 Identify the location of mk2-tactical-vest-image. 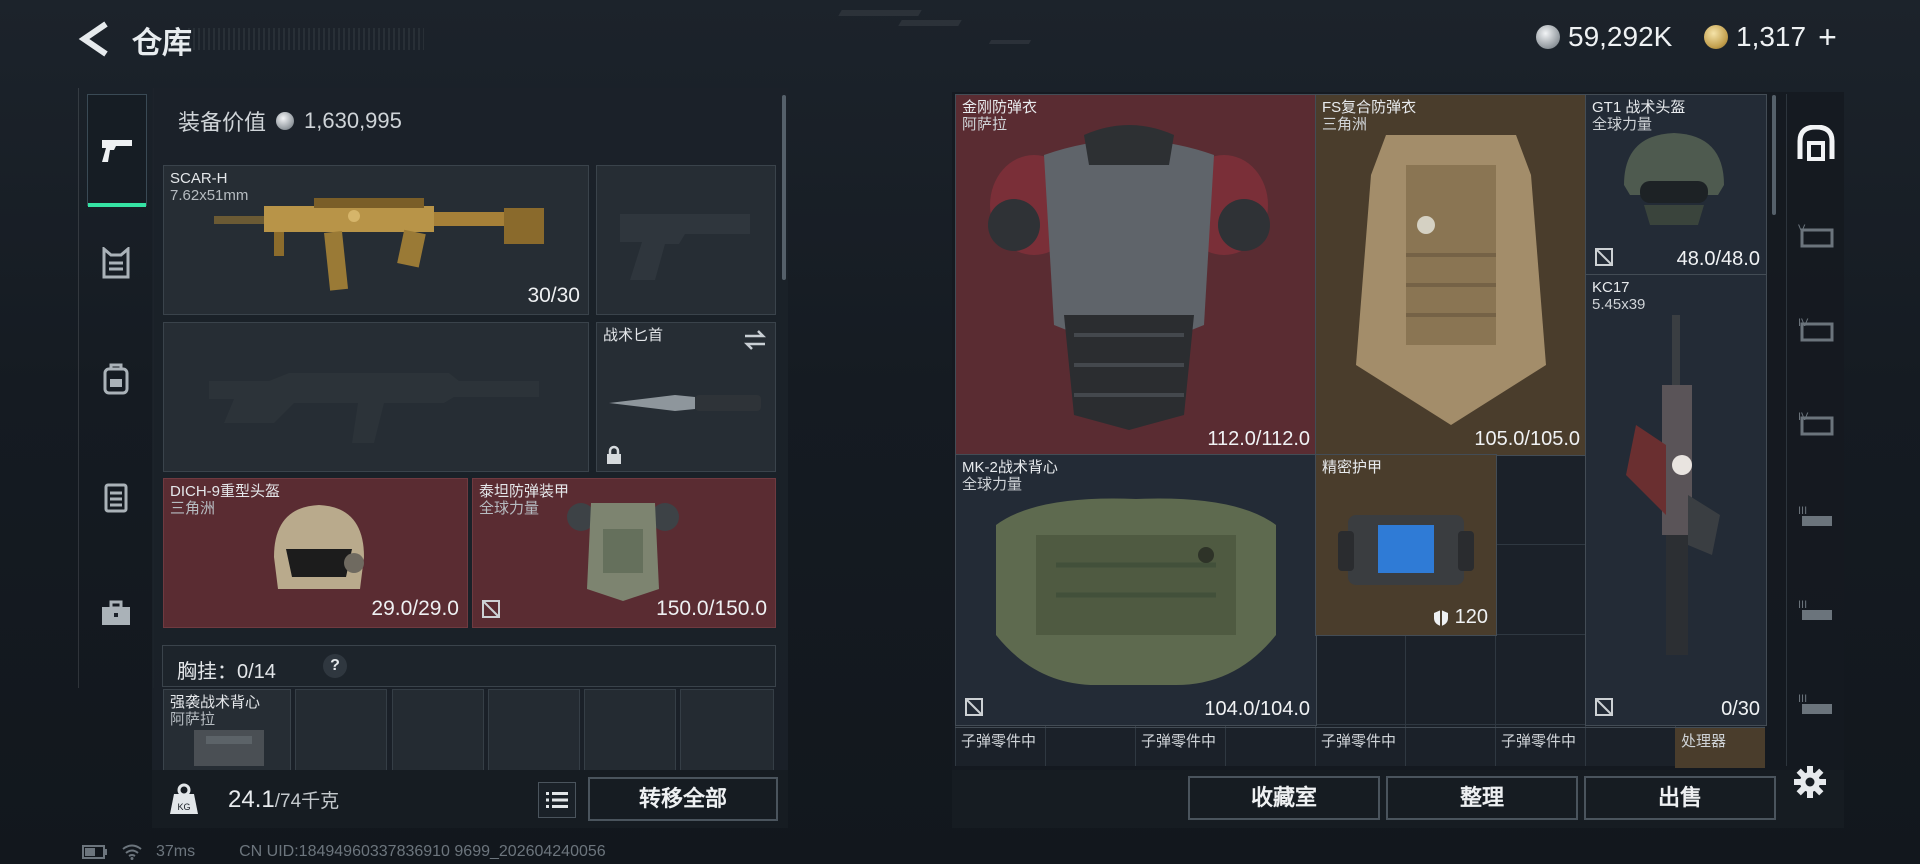
(1136, 591).